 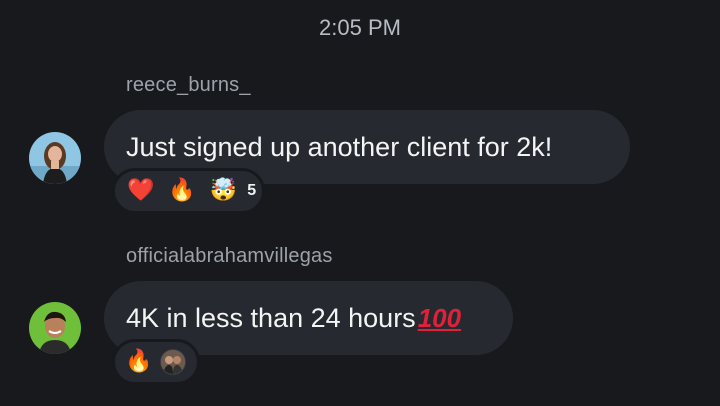 What do you see at coordinates (141, 190) in the screenshot?
I see `heart-icon: ❤️` at bounding box center [141, 190].